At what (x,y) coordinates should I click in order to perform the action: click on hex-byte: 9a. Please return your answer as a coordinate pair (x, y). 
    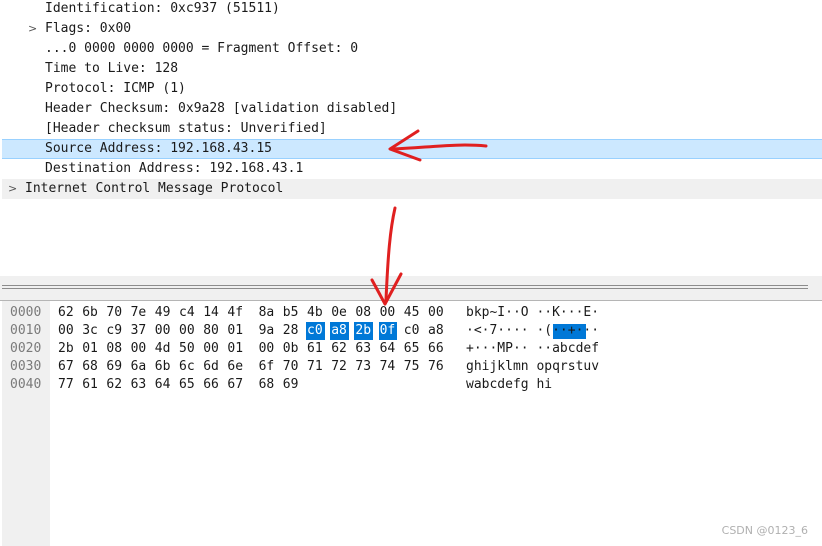
    Looking at the image, I should click on (267, 331).